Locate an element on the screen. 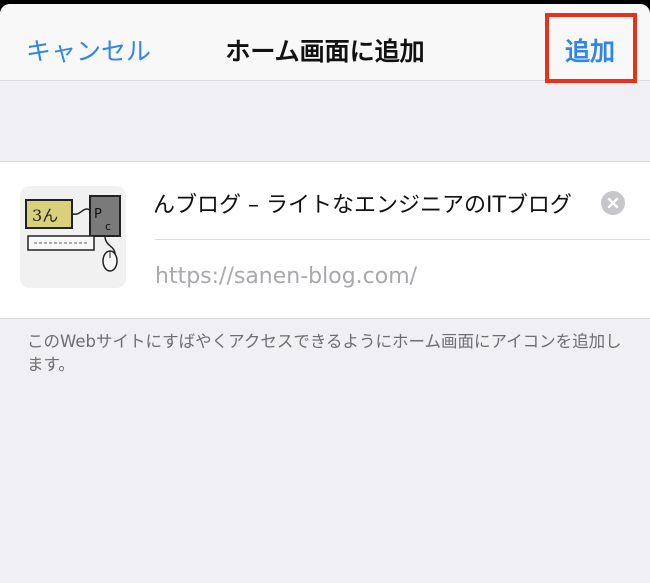  svg-text: c is located at coordinates (108, 226).